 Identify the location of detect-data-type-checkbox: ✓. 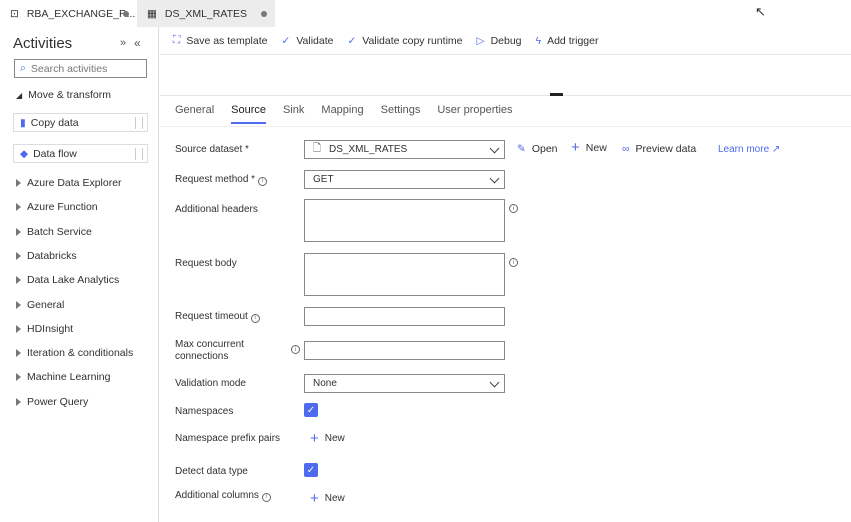
(311, 470).